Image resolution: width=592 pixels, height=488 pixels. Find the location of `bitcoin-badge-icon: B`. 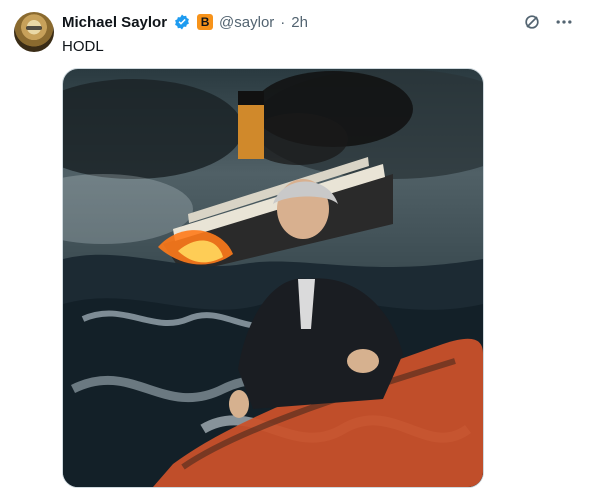

bitcoin-badge-icon: B is located at coordinates (205, 22).